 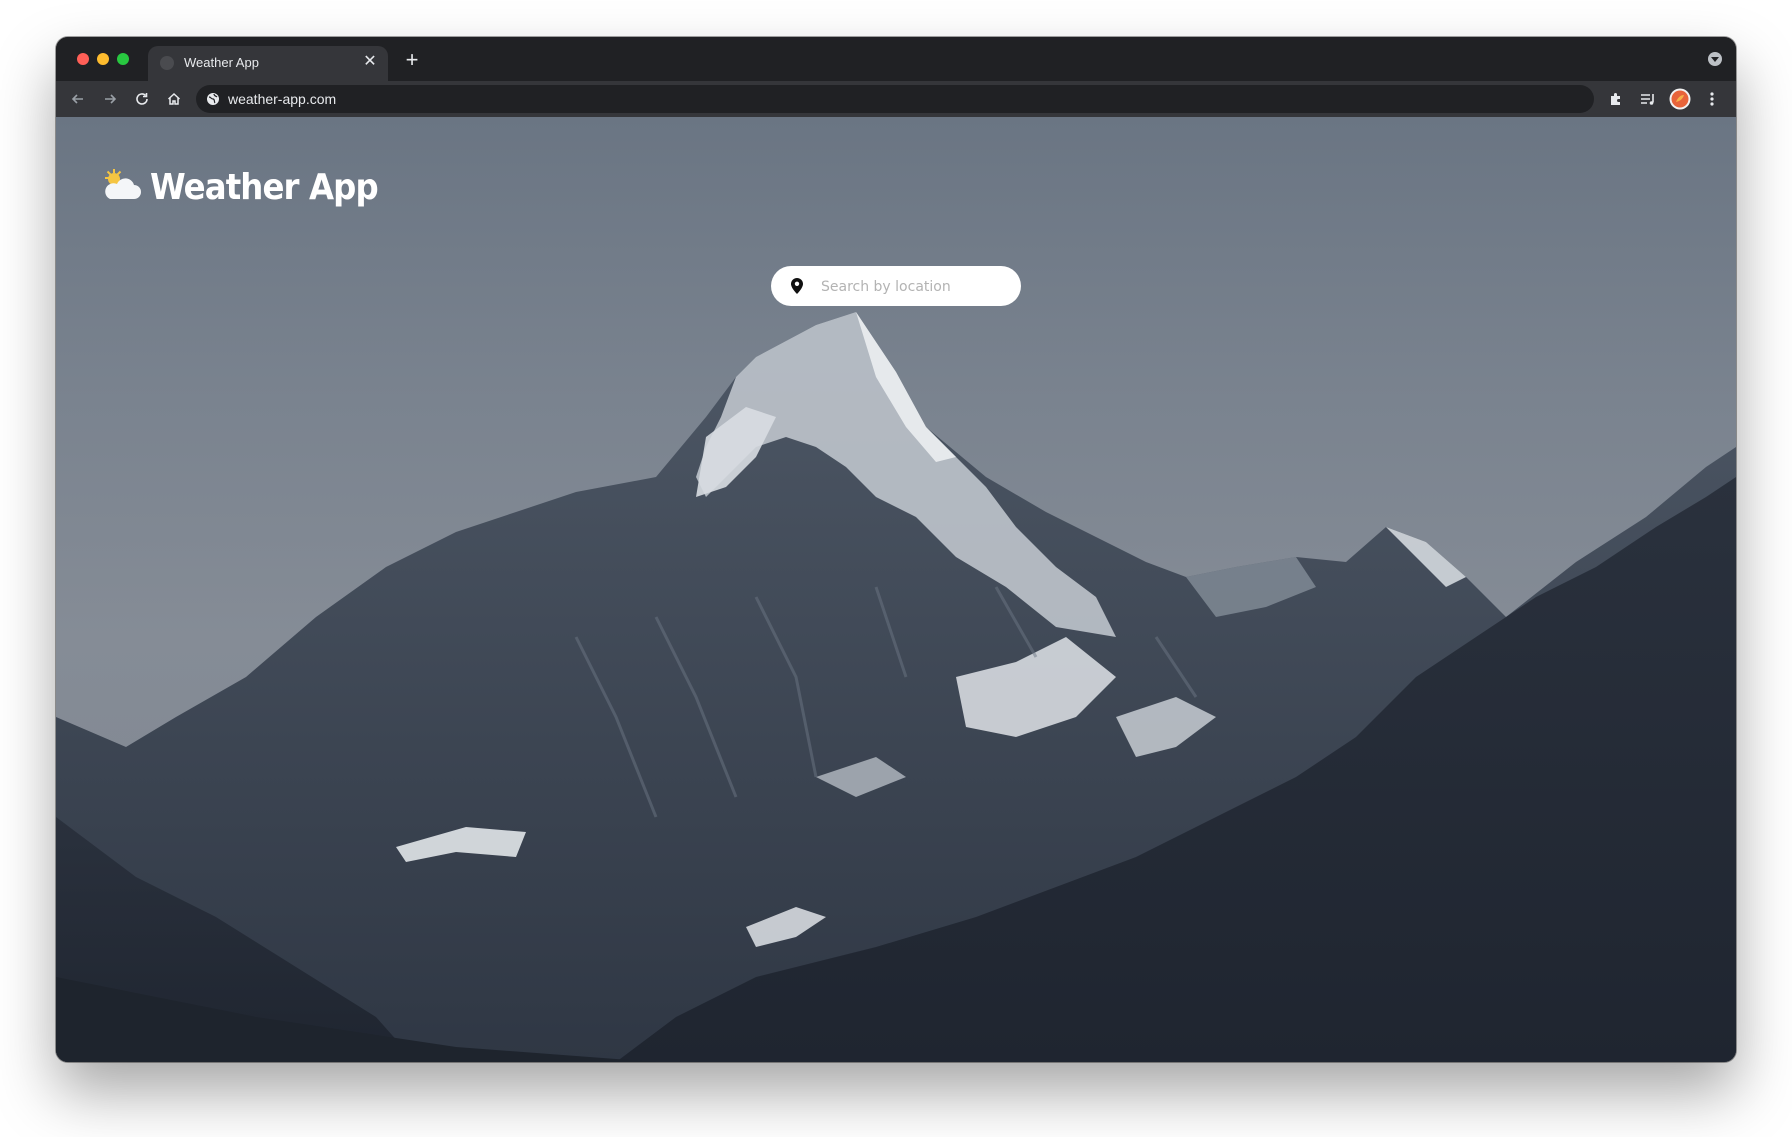 What do you see at coordinates (103, 59) in the screenshot?
I see `minimize-window-button` at bounding box center [103, 59].